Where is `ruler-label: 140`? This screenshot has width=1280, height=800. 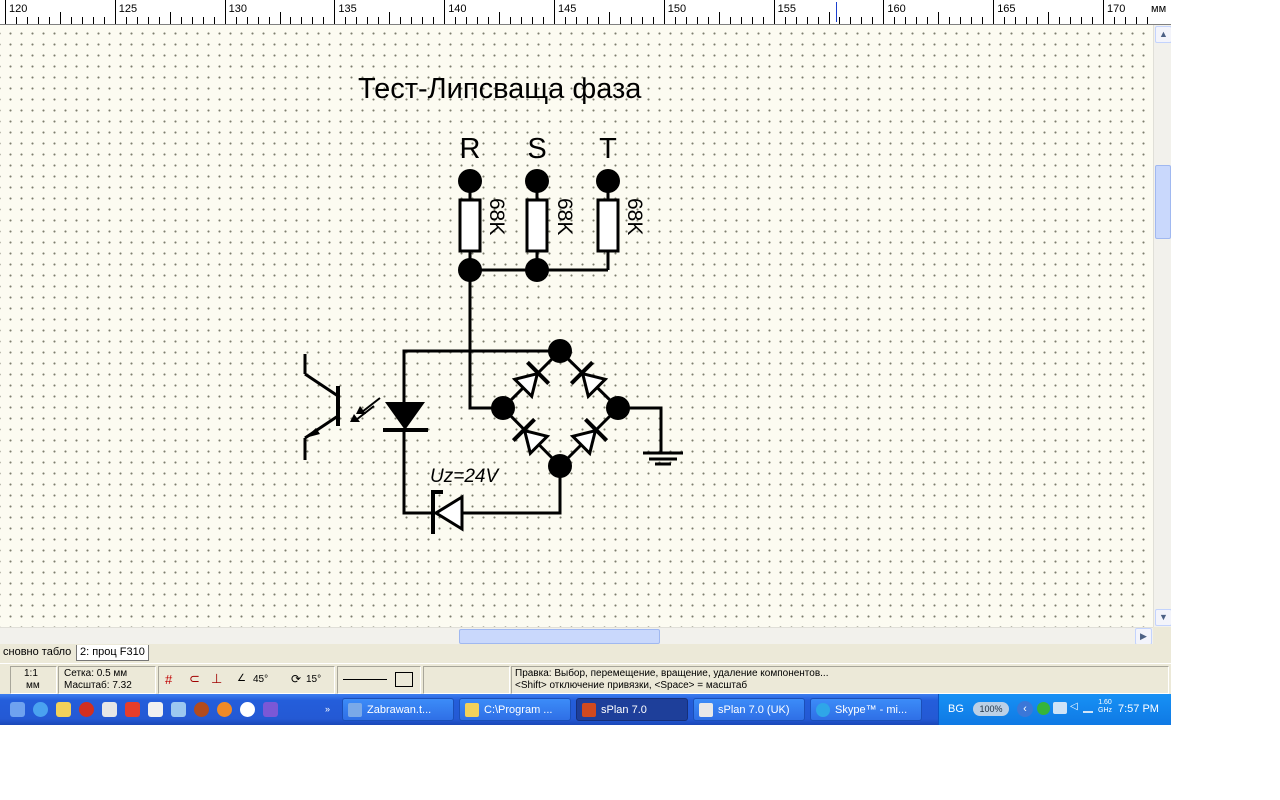
ruler-label: 140 is located at coordinates (457, 9).